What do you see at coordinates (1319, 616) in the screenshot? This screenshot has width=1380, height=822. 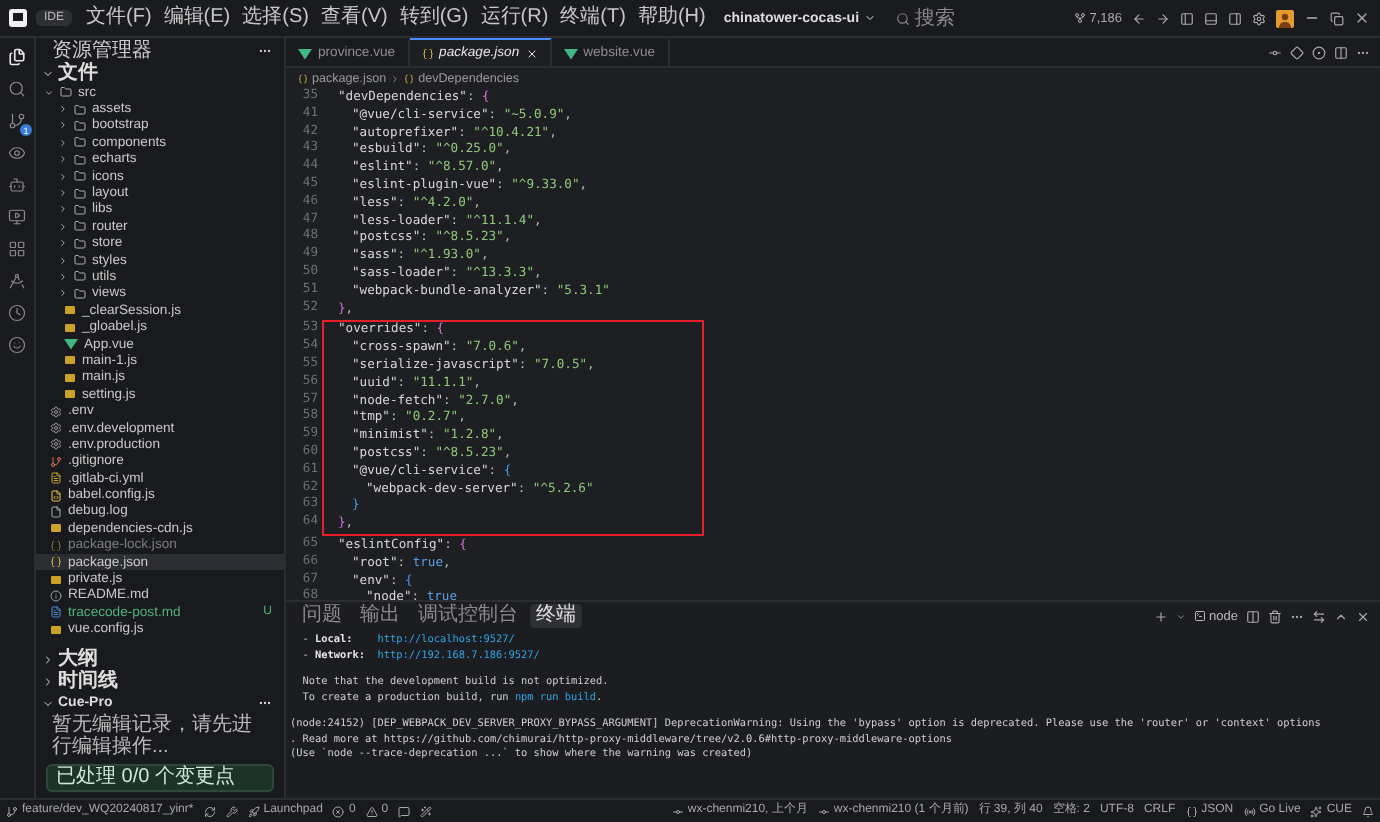 I see `swap-icon` at bounding box center [1319, 616].